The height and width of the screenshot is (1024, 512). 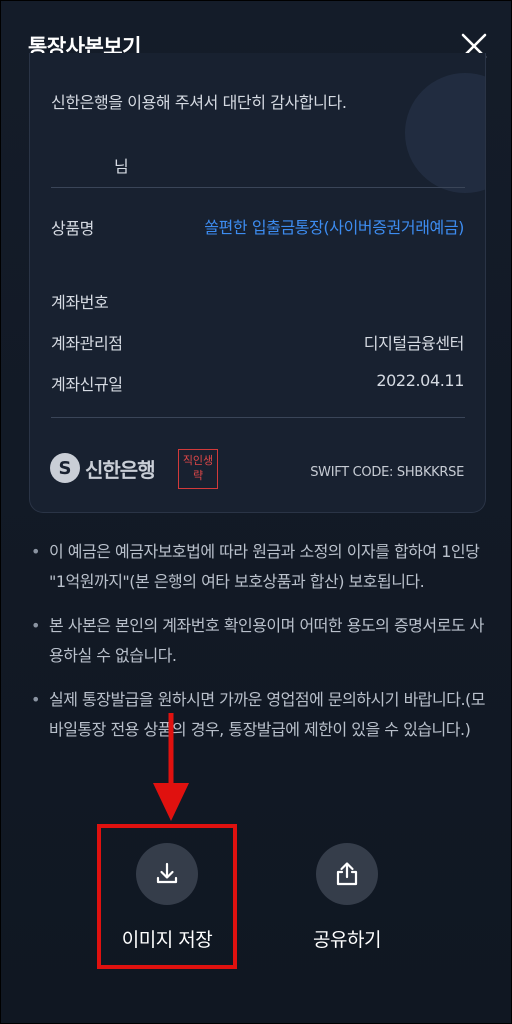 I want to click on share-button: 공유하기, so click(x=347, y=897).